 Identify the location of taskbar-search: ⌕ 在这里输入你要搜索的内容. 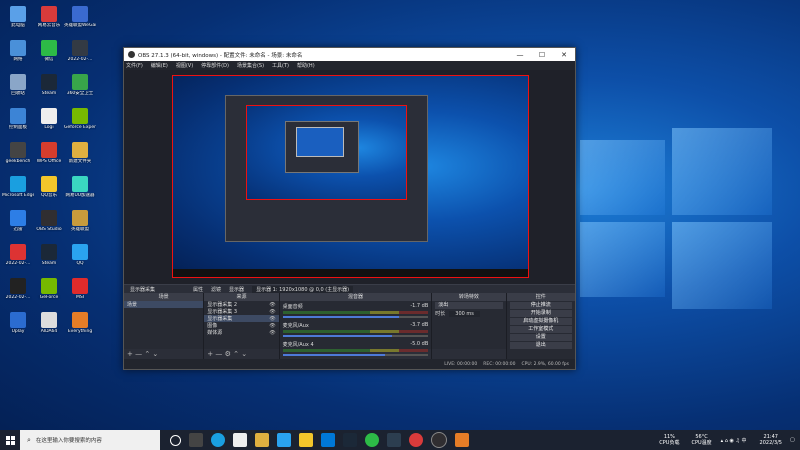
(90, 440).